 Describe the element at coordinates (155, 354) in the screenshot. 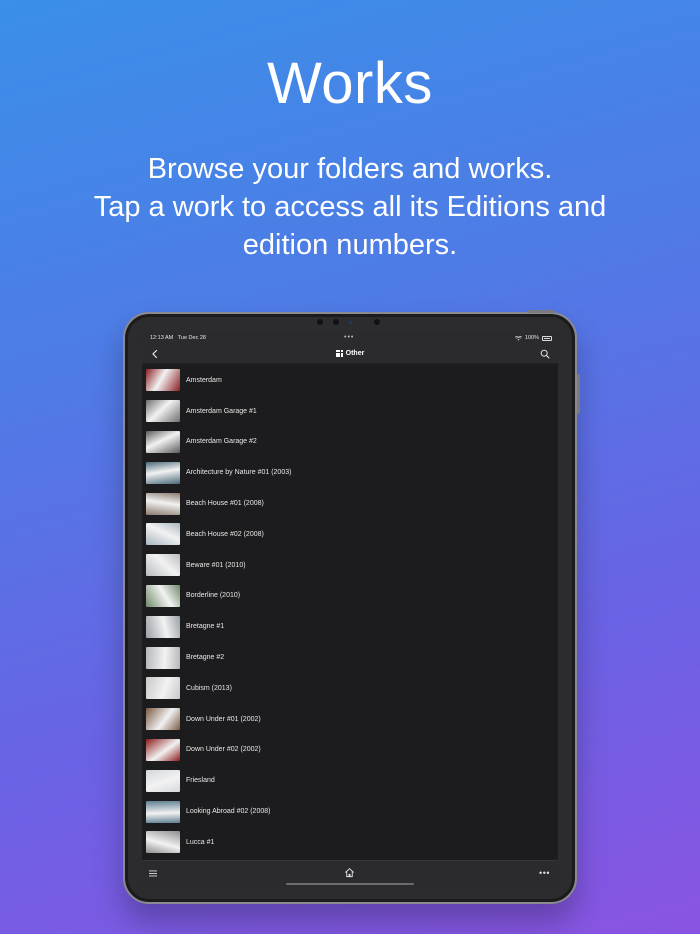

I see `chevron-left-icon` at that location.